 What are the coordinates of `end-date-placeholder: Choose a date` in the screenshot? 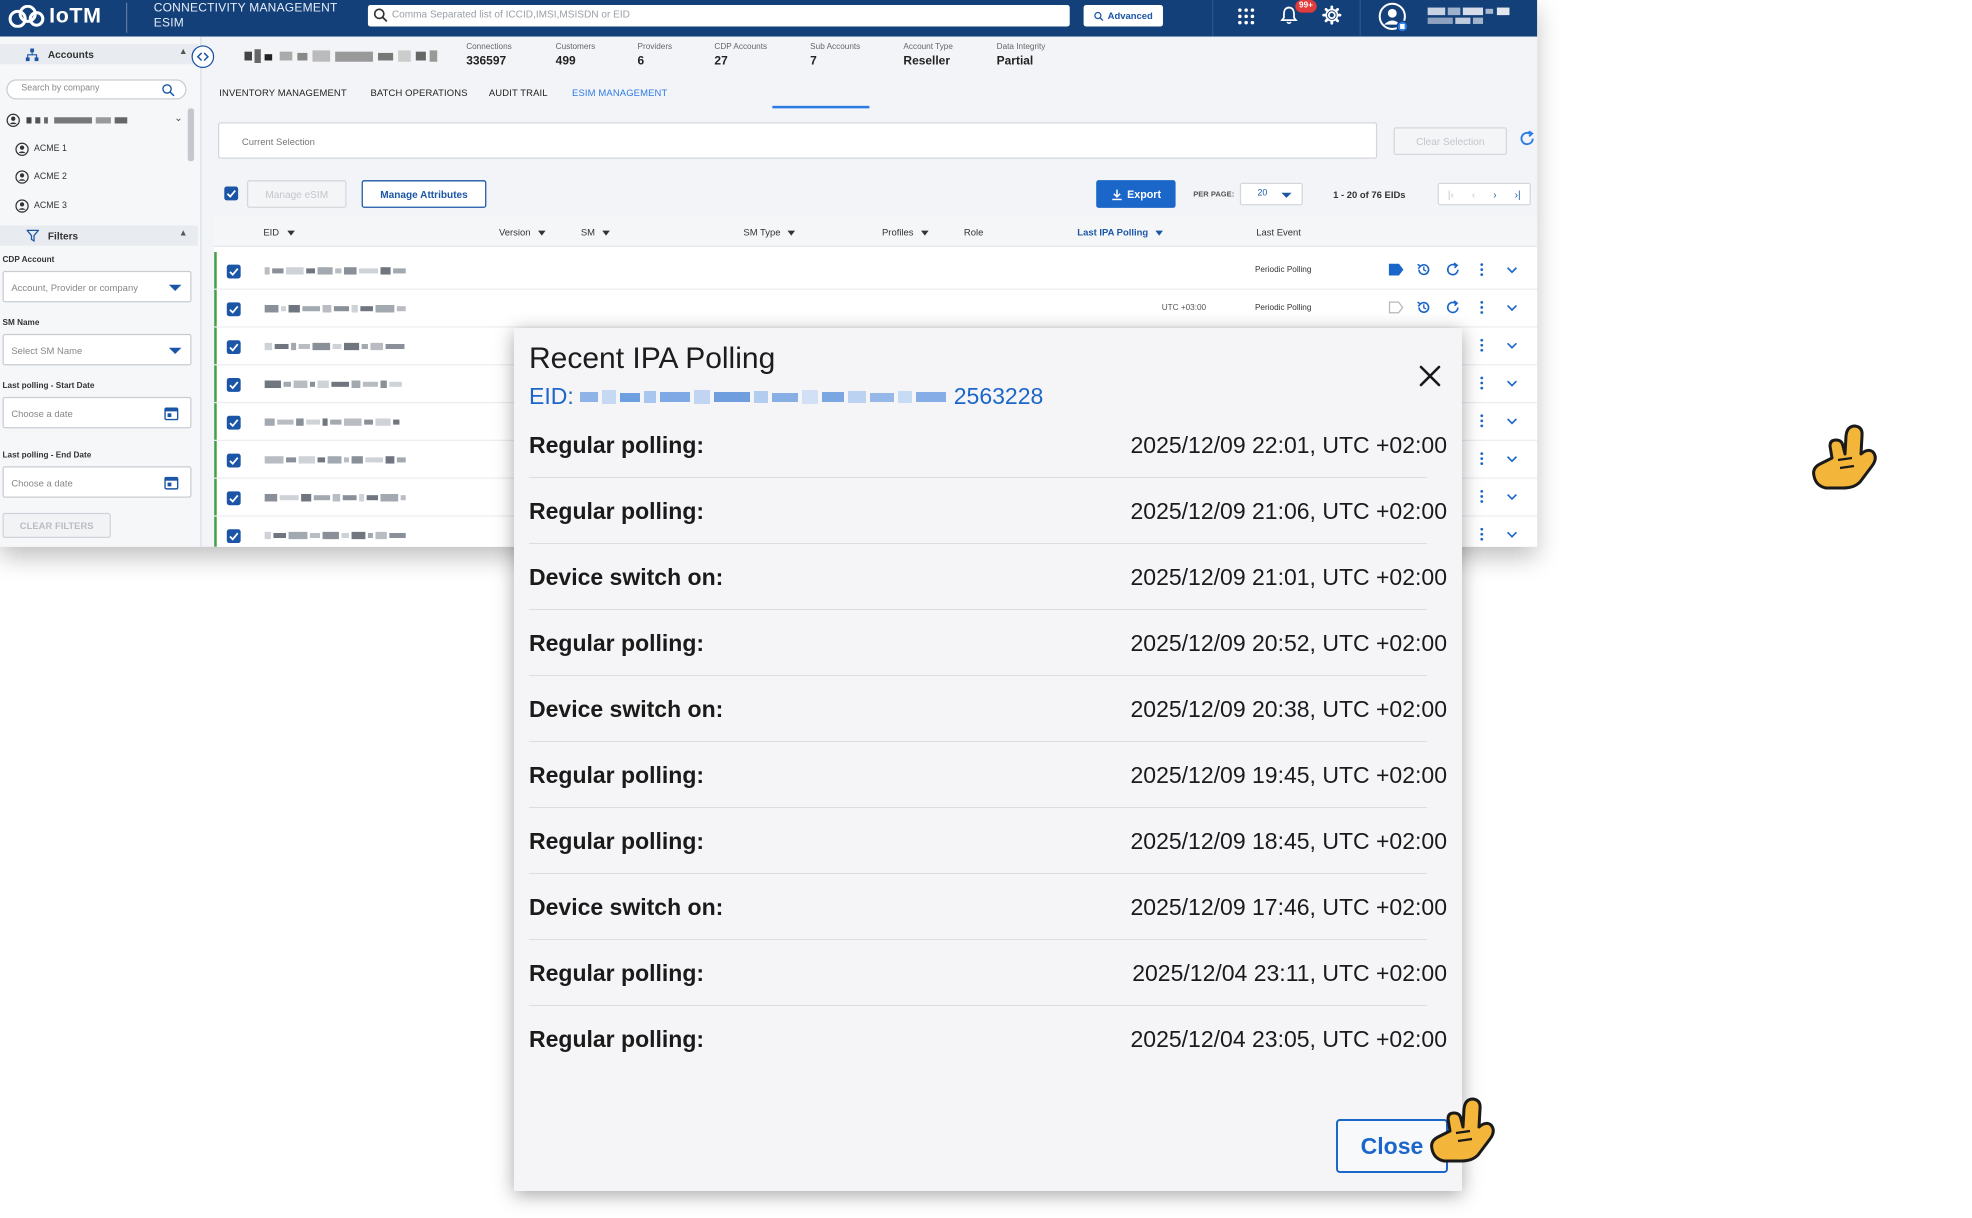 It's located at (42, 483).